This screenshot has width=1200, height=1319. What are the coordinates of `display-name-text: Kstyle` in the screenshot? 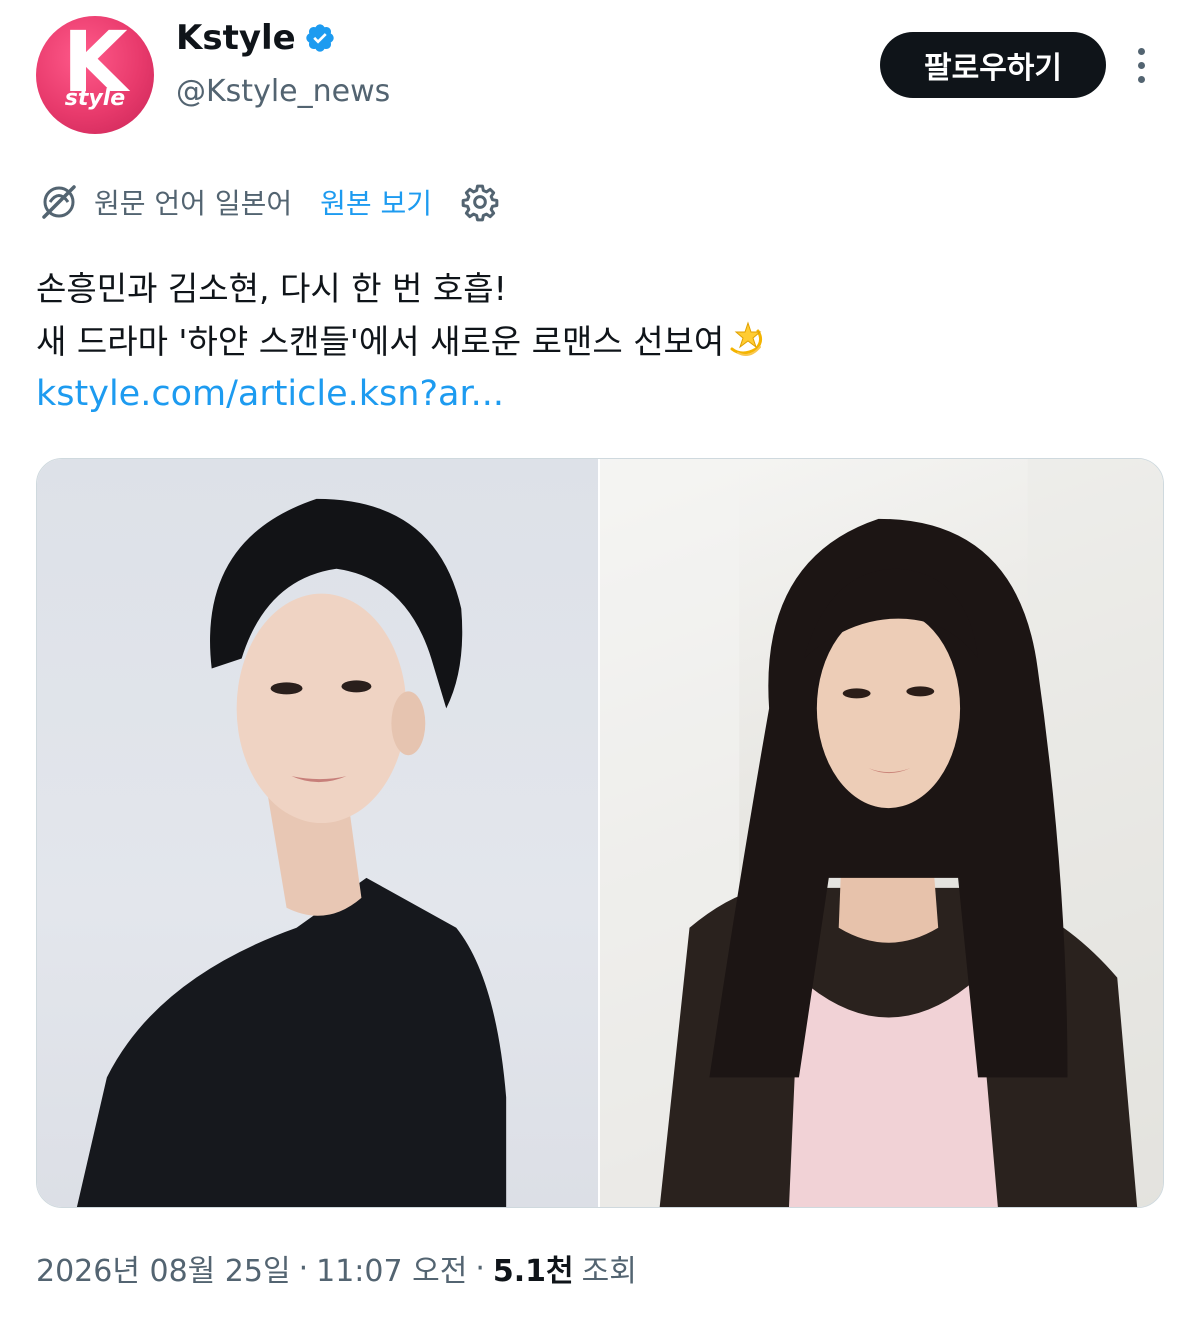 It's located at (236, 38).